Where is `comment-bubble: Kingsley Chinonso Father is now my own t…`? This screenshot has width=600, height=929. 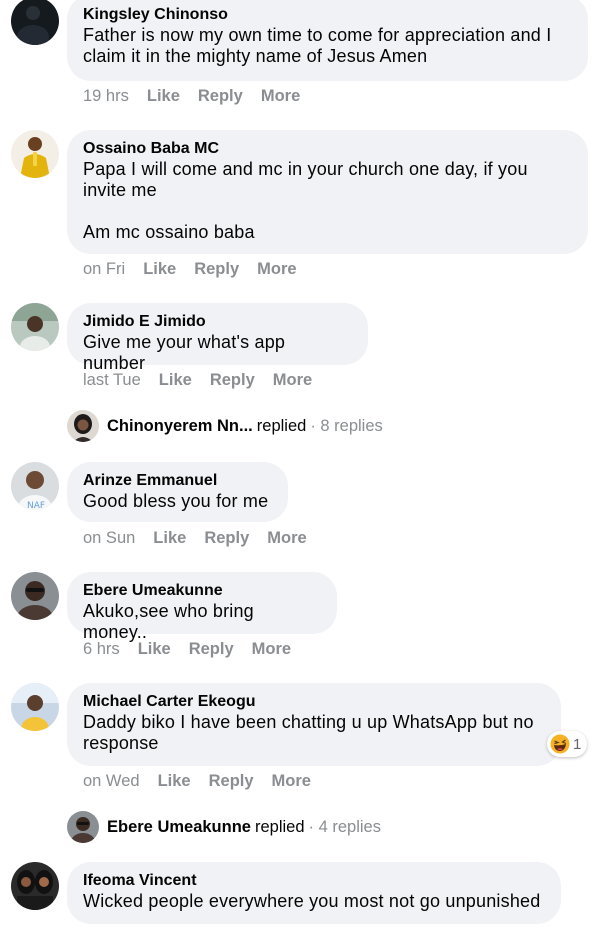 comment-bubble: Kingsley Chinonso Father is now my own t… is located at coordinates (327, 40).